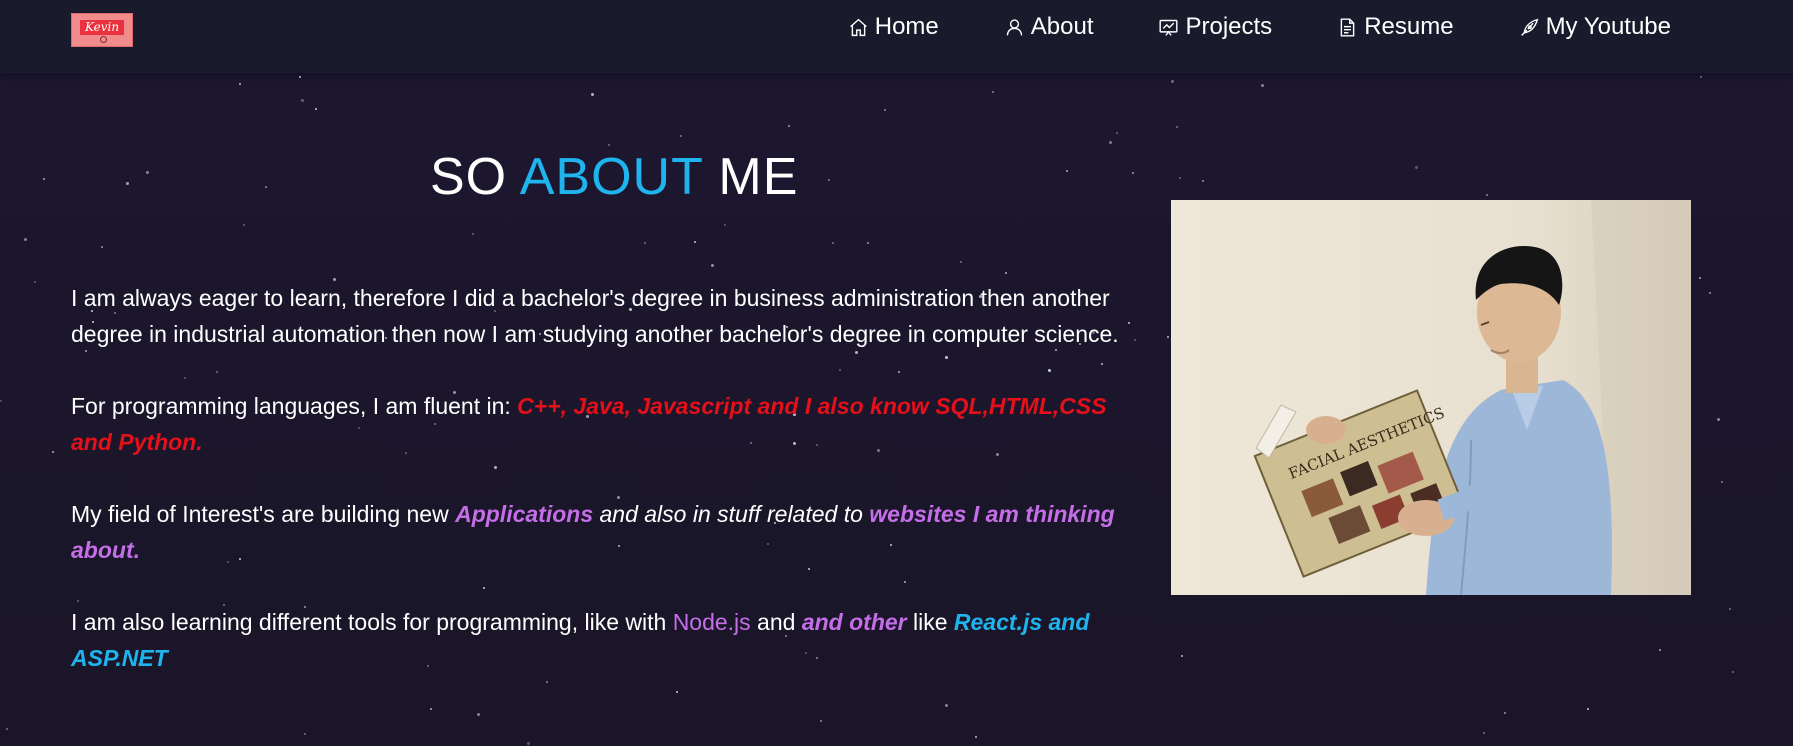 The width and height of the screenshot is (1793, 746). Describe the element at coordinates (103, 39) in the screenshot. I see `logo-dot-icon` at that location.